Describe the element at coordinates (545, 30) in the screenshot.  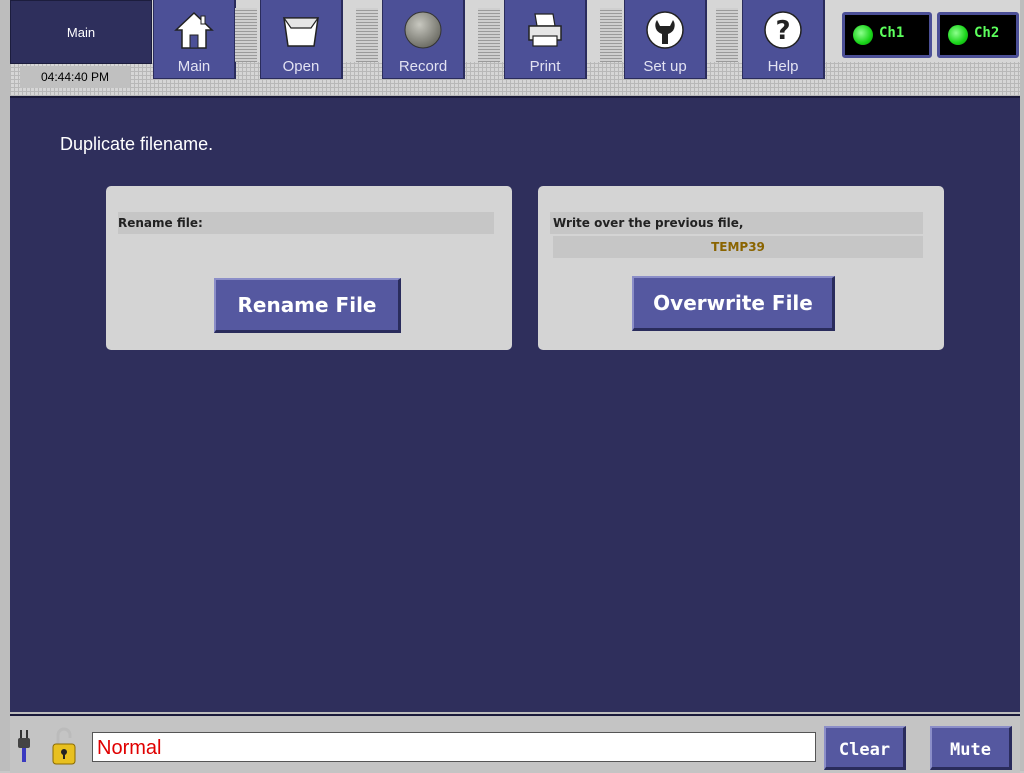
I see `printer-icon` at that location.